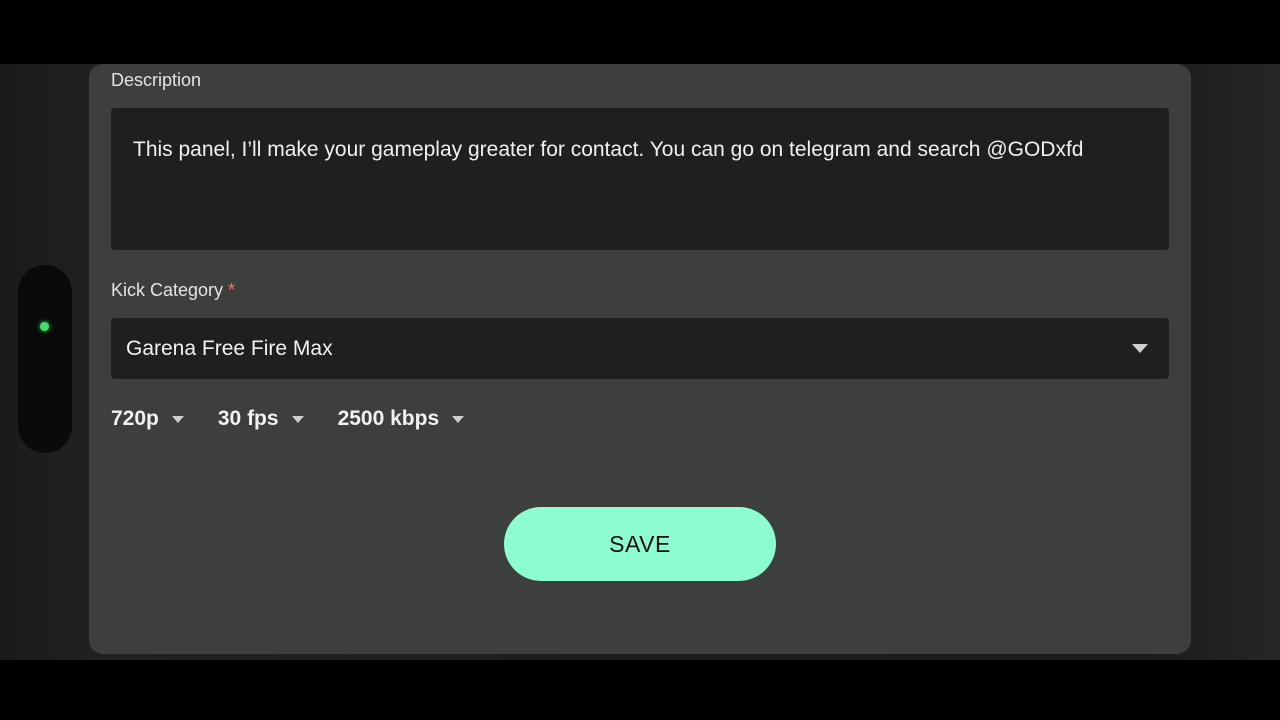 This screenshot has width=1280, height=720. What do you see at coordinates (173, 290) in the screenshot?
I see `kick-category-label: Kick Category *` at bounding box center [173, 290].